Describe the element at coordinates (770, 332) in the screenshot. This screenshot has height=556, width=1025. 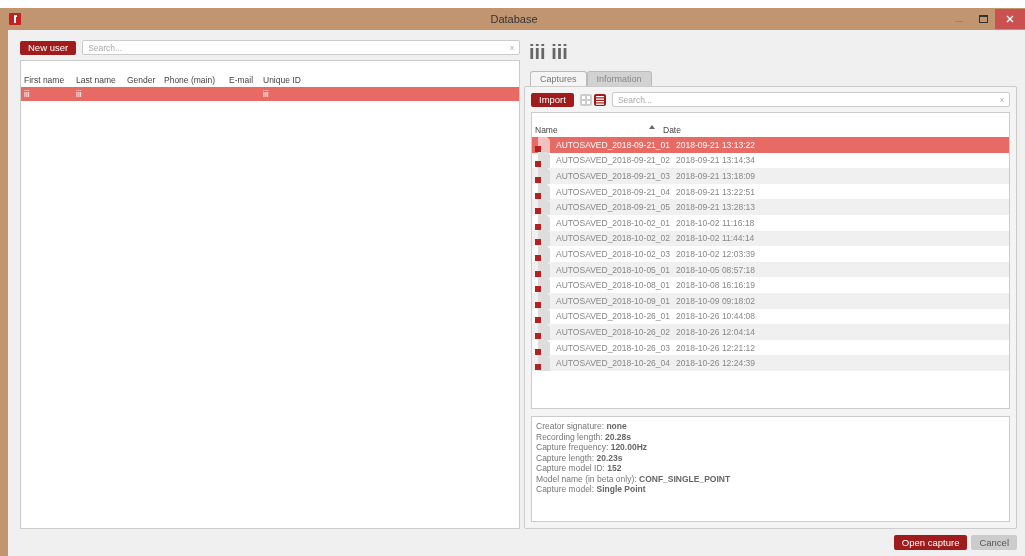
I see `capture-row: AUTOSAVED_2018-10-26_02 2018-10-26 12:04:14` at that location.